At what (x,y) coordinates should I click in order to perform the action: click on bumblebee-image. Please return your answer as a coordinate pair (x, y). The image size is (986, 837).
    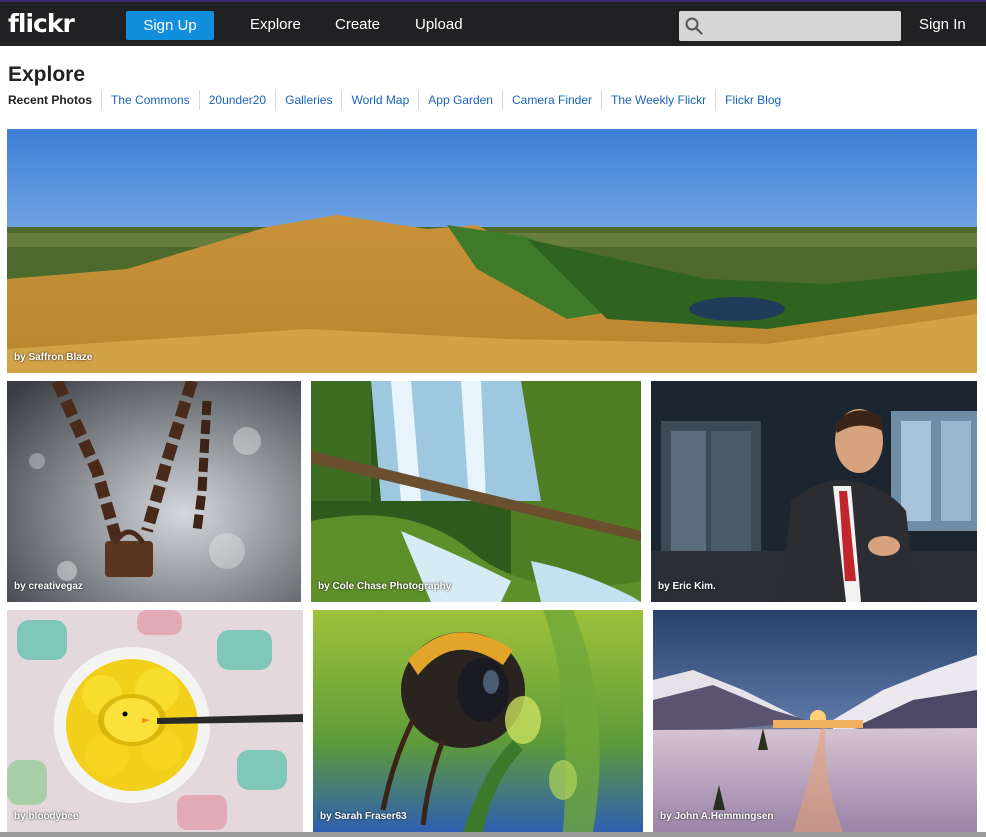
    Looking at the image, I should click on (478, 721).